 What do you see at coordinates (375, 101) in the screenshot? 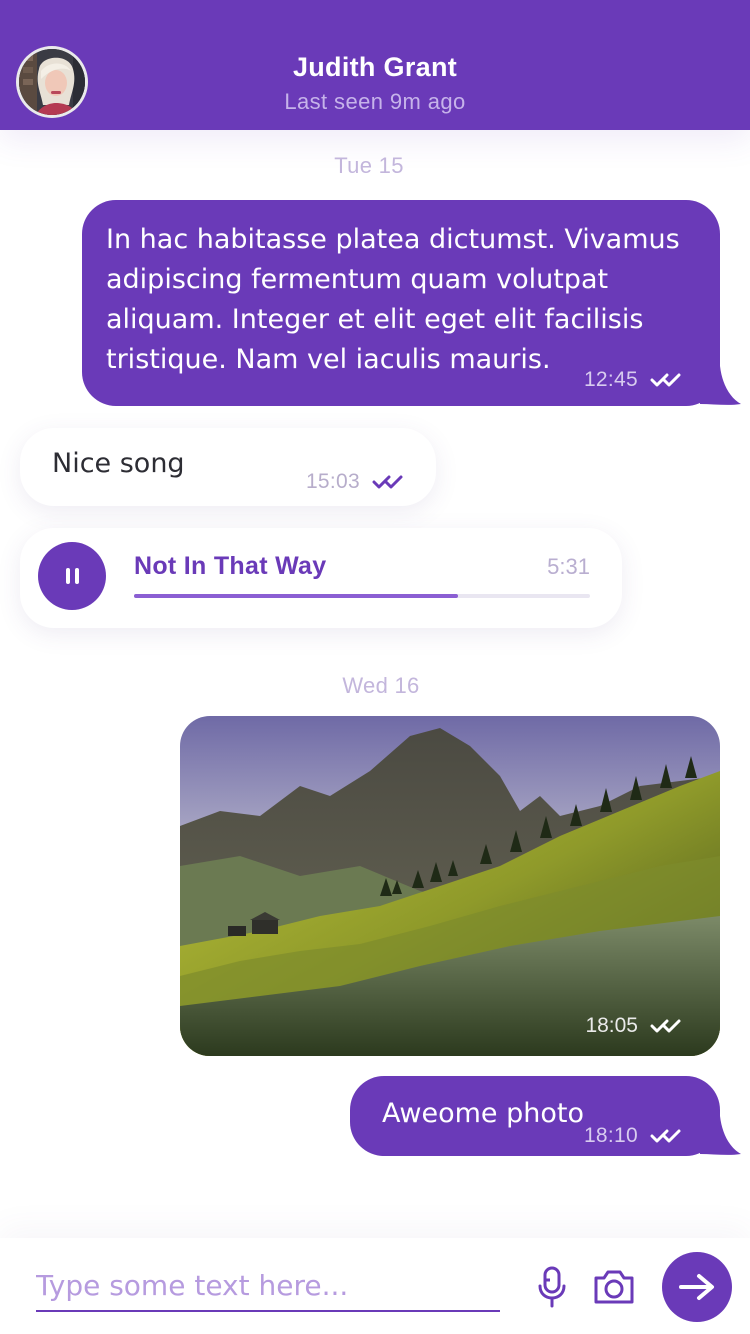
I see `last-seen-status: Last seen 9m ago` at bounding box center [375, 101].